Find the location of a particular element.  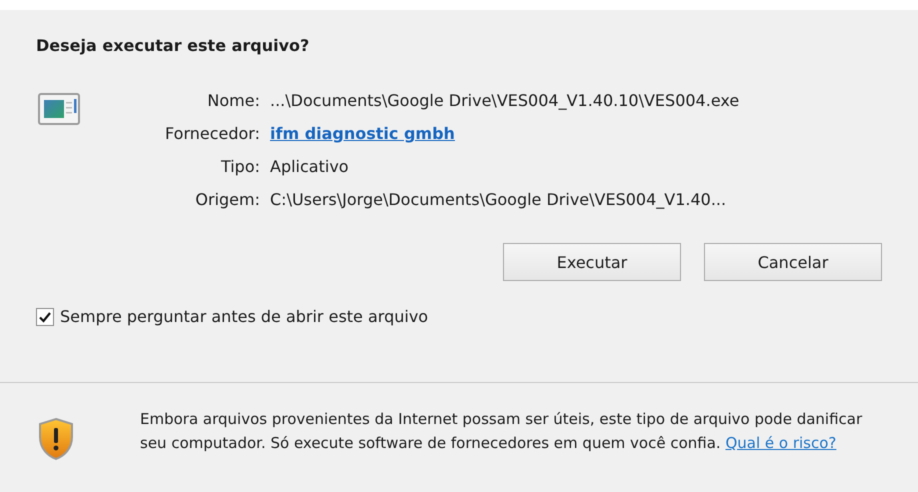

checkbox-label: Sempre perguntar antes de abrir este arquivo is located at coordinates (244, 316).